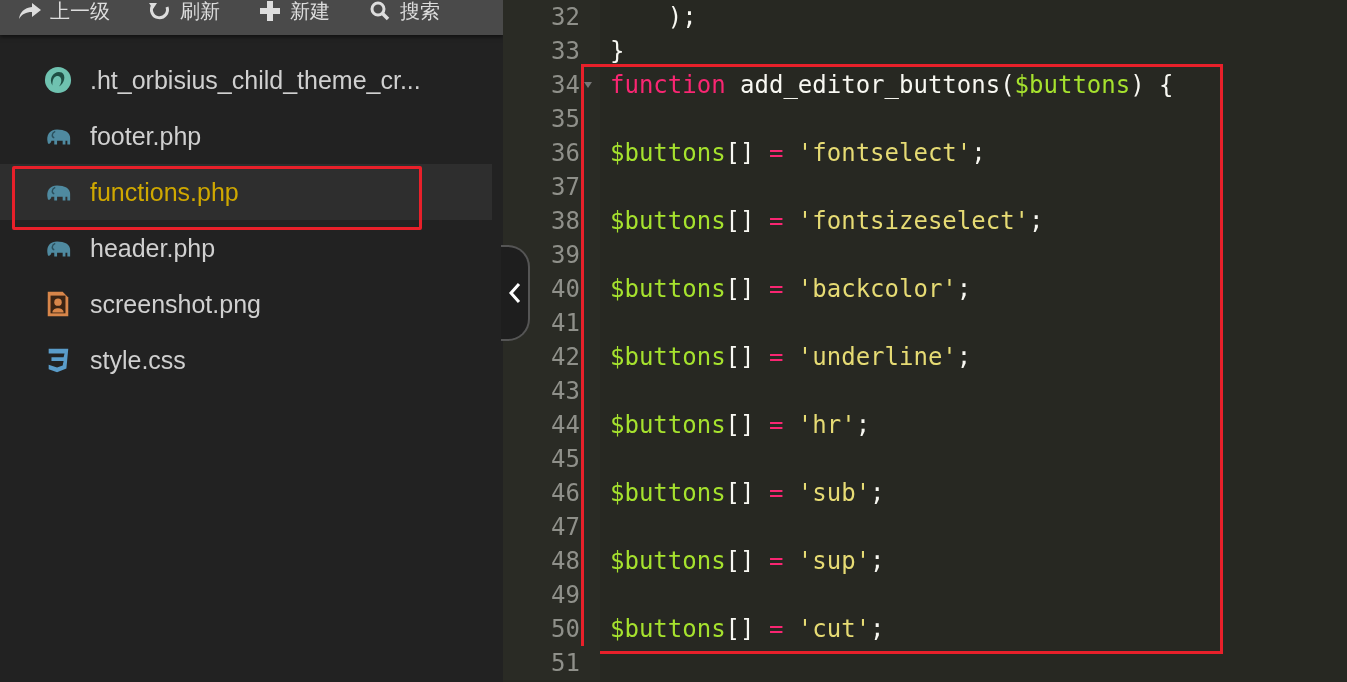 The height and width of the screenshot is (682, 1347). What do you see at coordinates (791, 357) in the screenshot?
I see `code-line: $buttons[] = 'underline';` at bounding box center [791, 357].